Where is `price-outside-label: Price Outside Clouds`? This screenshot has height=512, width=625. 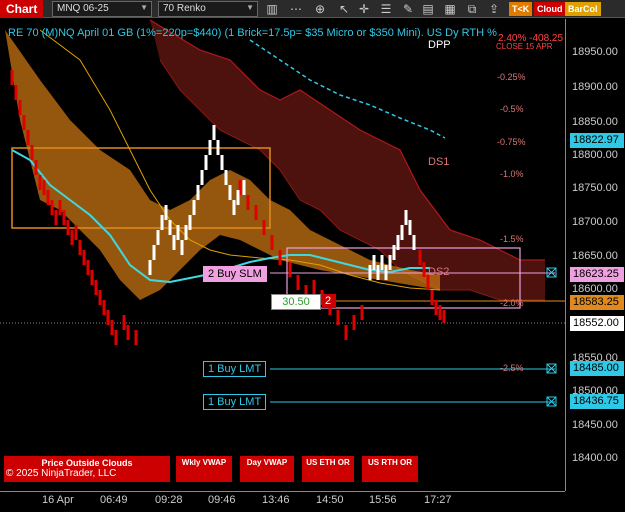
price-outside-label: Price Outside Clouds is located at coordinates (87, 463).